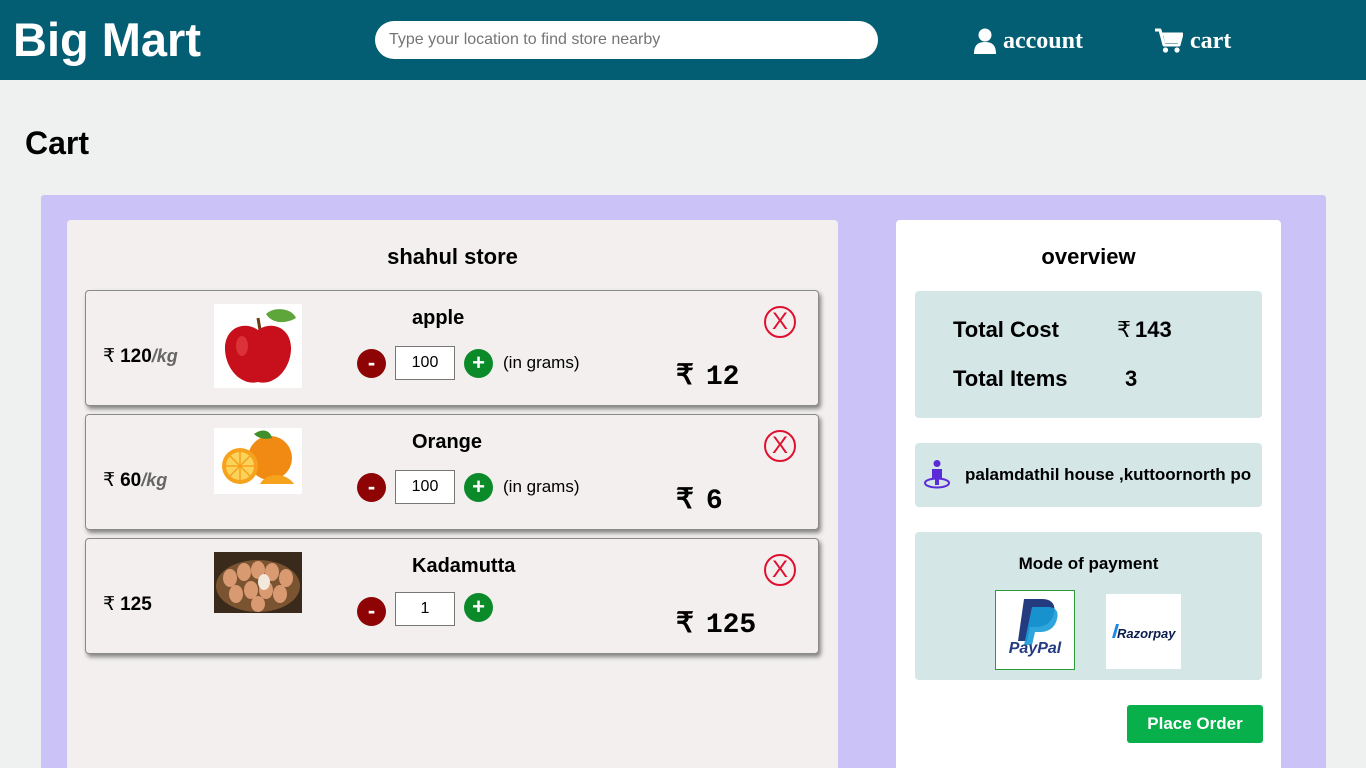  What do you see at coordinates (1010, 378) in the screenshot?
I see `total-items-label: Total Items` at bounding box center [1010, 378].